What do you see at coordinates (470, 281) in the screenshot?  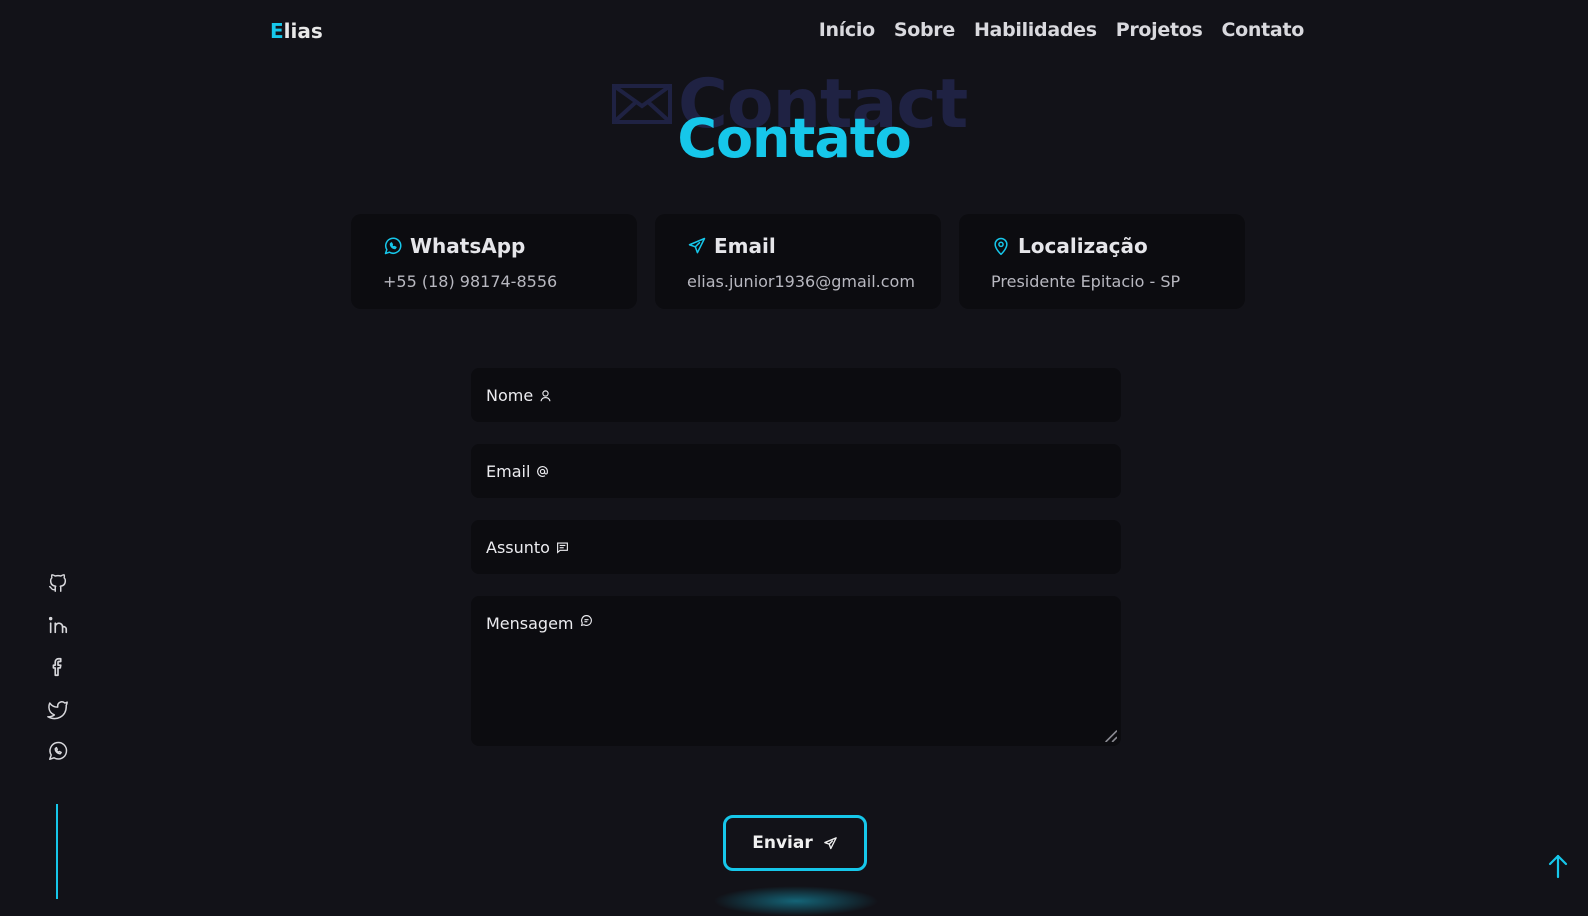 I see `card-text: +55 (18) 98174-8556` at bounding box center [470, 281].